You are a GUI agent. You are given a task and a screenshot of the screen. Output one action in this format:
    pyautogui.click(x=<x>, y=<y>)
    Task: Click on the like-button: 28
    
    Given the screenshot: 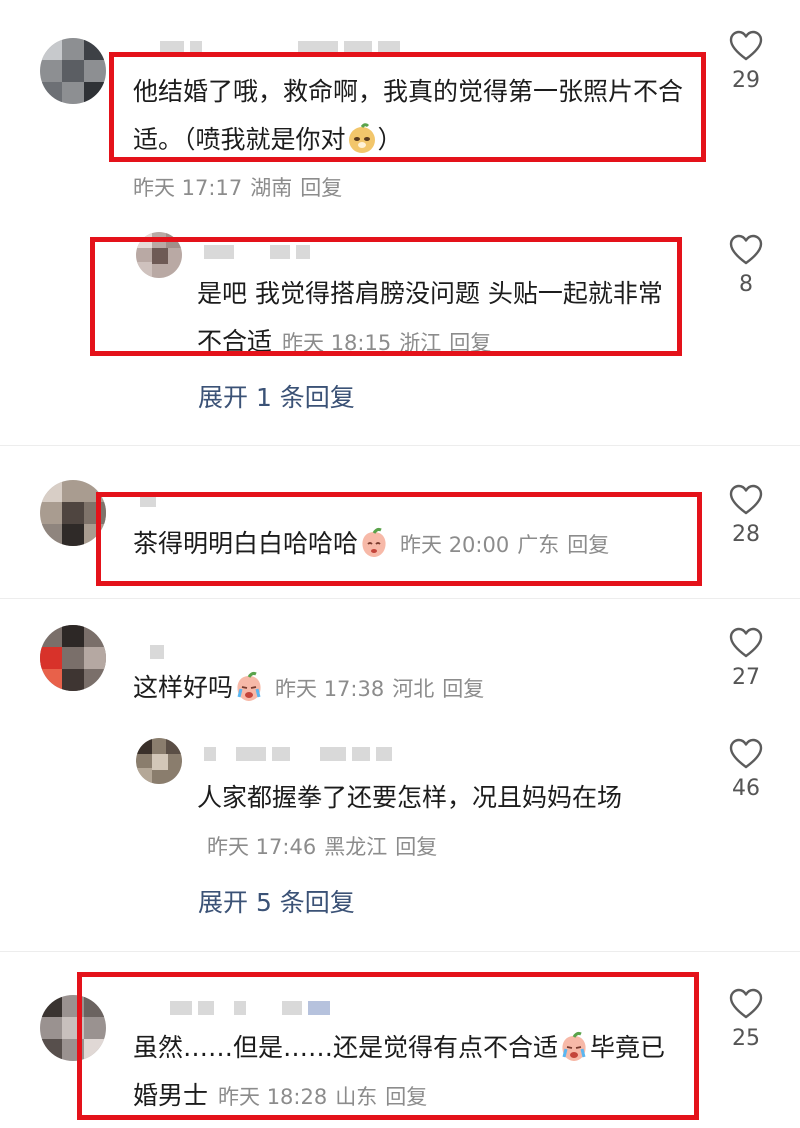 What is the action you would take?
    pyautogui.click(x=746, y=515)
    